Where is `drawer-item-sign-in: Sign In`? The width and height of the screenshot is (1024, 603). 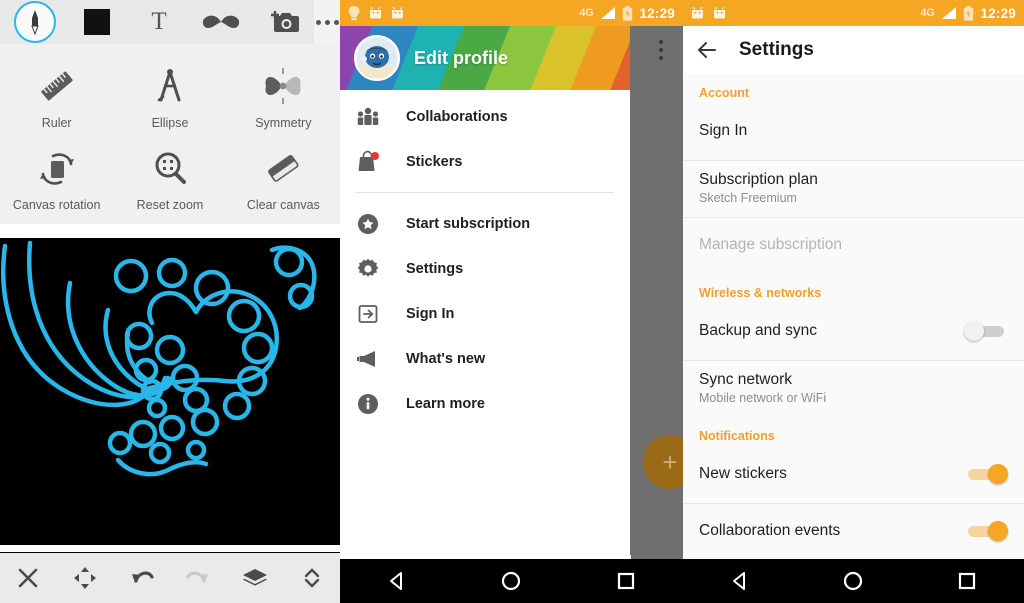 drawer-item-sign-in: Sign In is located at coordinates (485, 313).